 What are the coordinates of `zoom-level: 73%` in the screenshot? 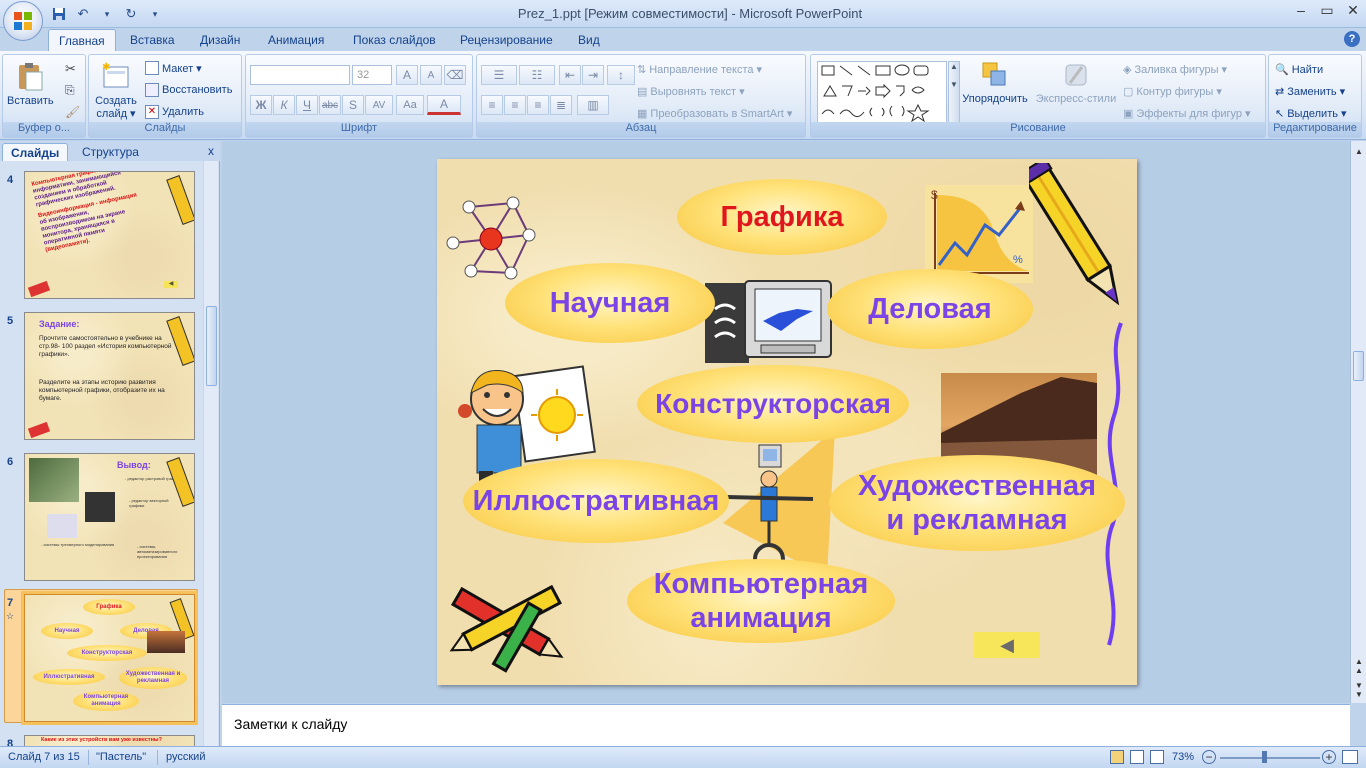 It's located at (1183, 757).